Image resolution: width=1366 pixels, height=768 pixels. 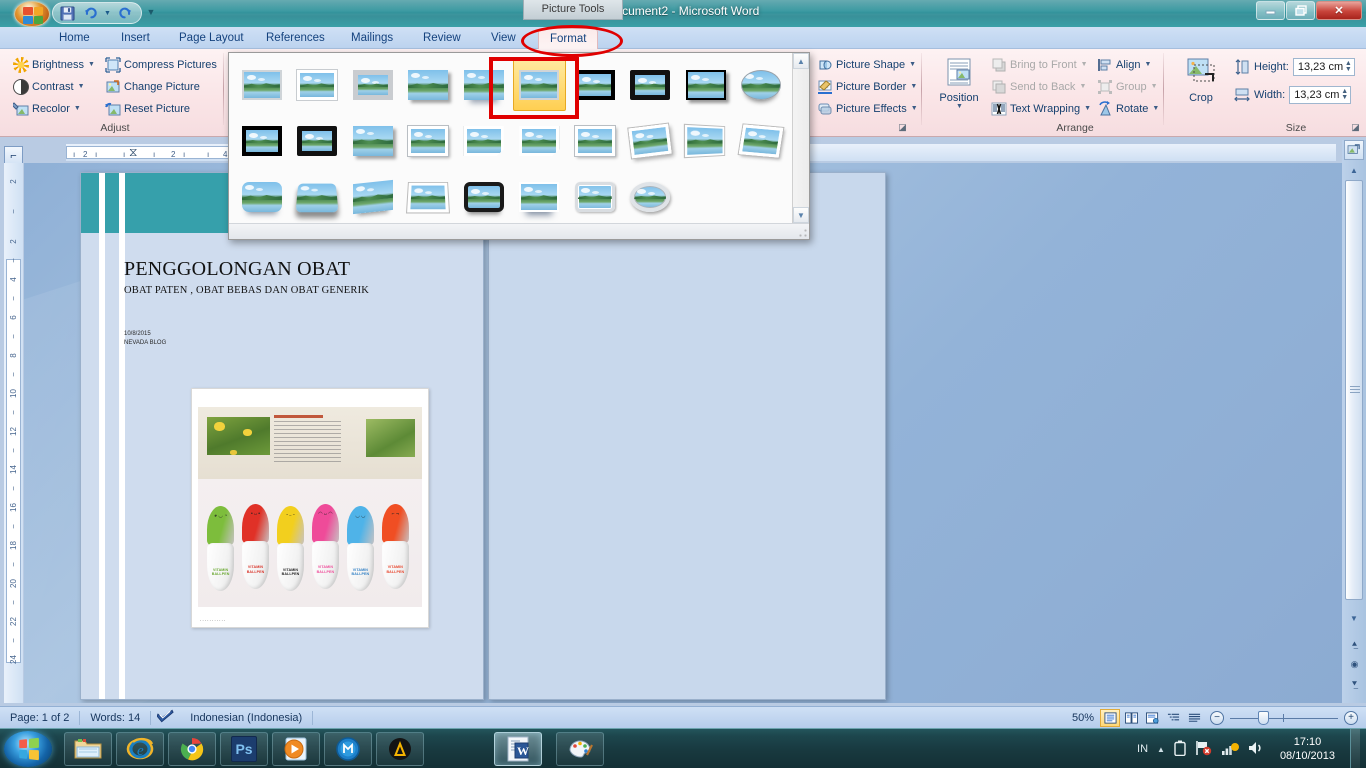 What do you see at coordinates (1230, 749) in the screenshot?
I see `network-icon` at bounding box center [1230, 749].